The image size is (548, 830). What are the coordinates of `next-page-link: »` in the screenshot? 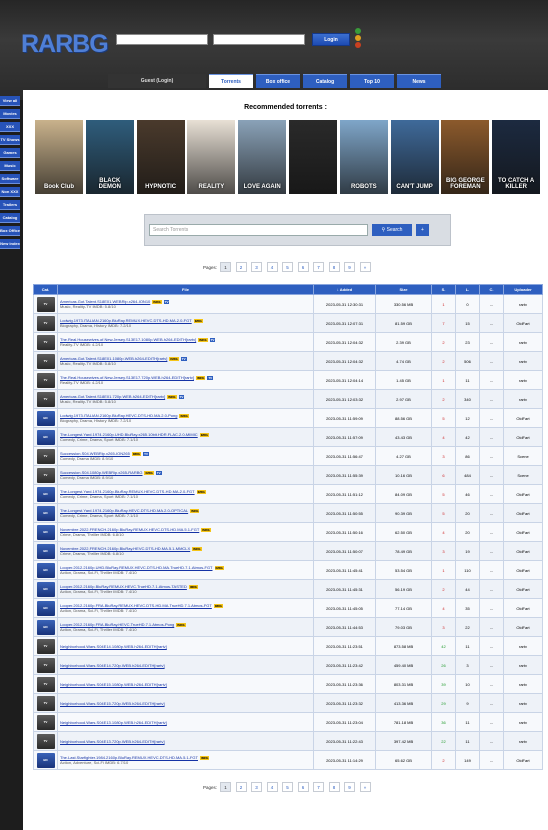 It's located at (365, 787).